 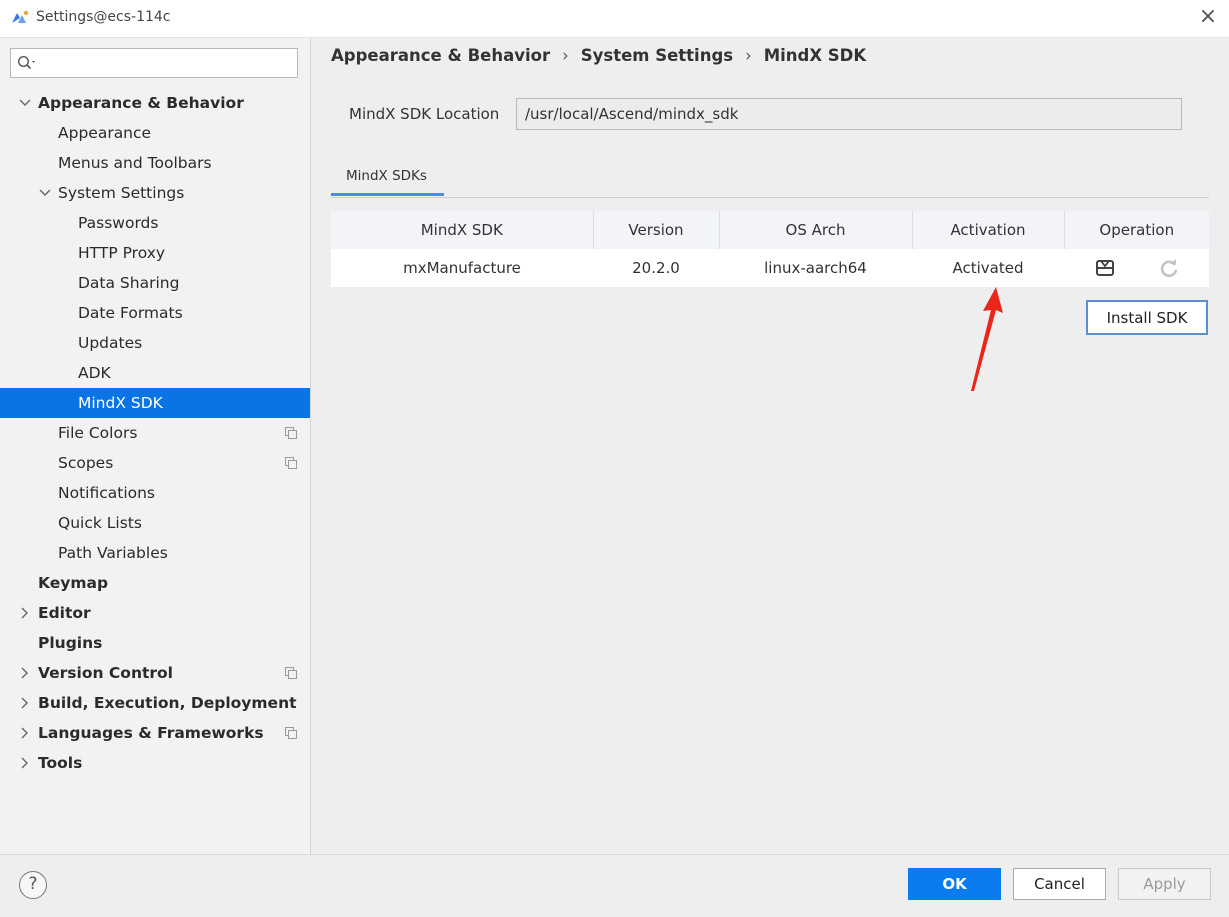 What do you see at coordinates (141, 103) in the screenshot?
I see `sidebar-item-label: Appearance & Behavior` at bounding box center [141, 103].